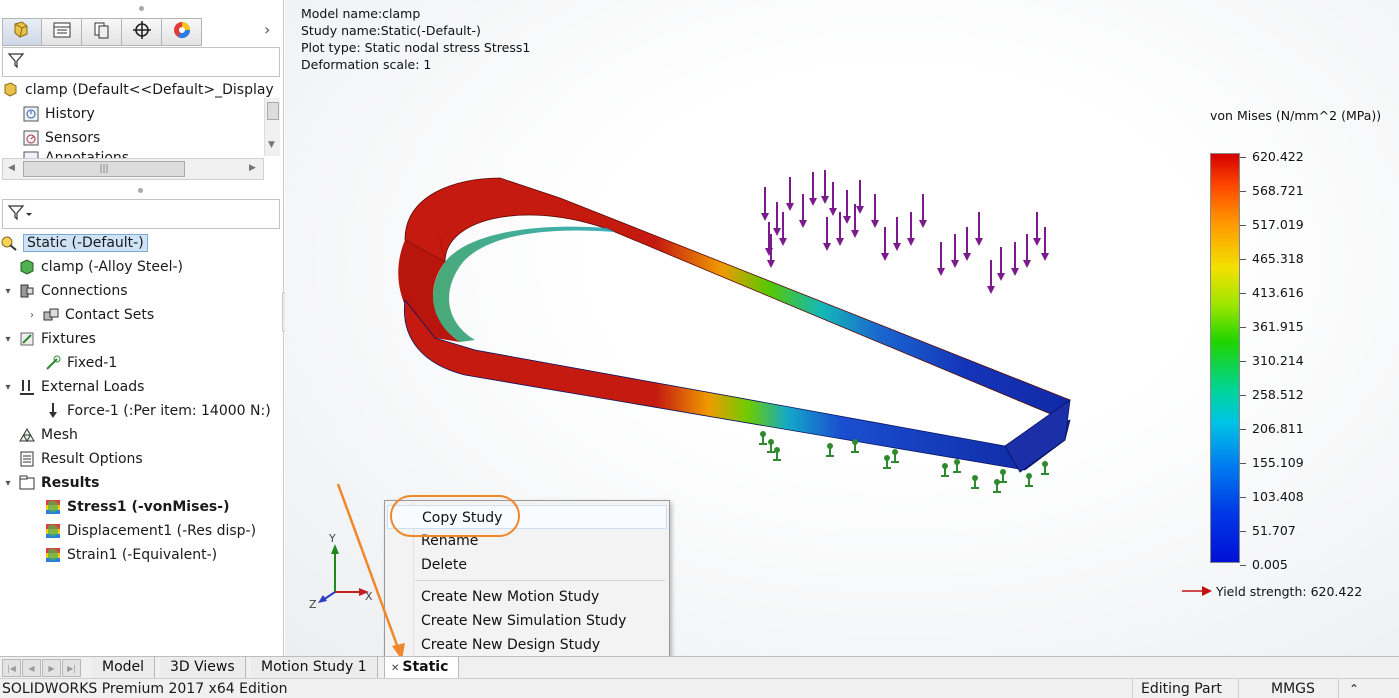 The height and width of the screenshot is (698, 1399). What do you see at coordinates (361, 13) in the screenshot?
I see `model-name-text: Model name:clamp` at bounding box center [361, 13].